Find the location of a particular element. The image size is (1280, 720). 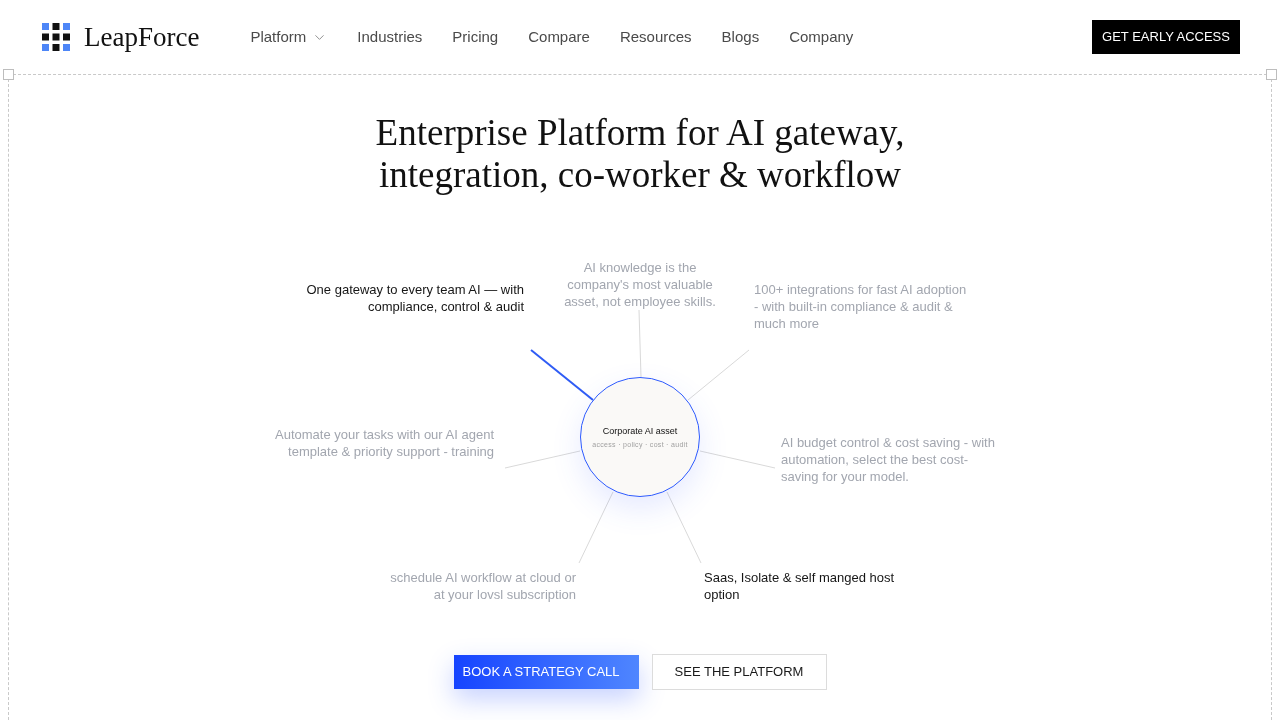

nav-link: Resources is located at coordinates (655, 37).